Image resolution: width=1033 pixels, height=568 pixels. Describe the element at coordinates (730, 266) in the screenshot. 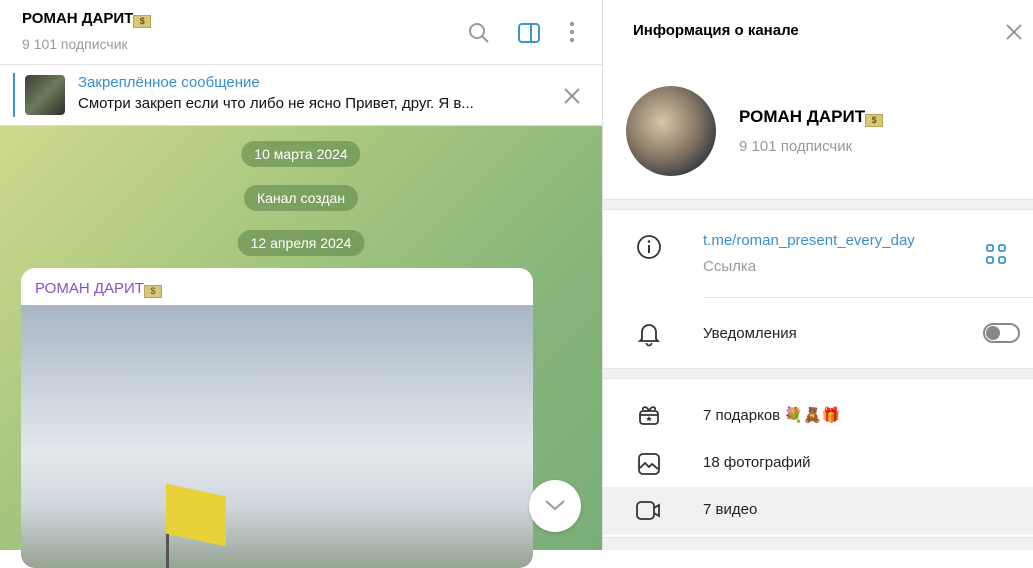

I see `link-label: Ссылка` at that location.